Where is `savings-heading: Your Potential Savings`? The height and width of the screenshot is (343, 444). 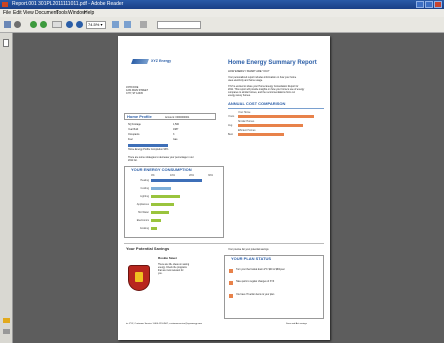
savings-heading: Your Potential Savings is located at coordinates (148, 248).